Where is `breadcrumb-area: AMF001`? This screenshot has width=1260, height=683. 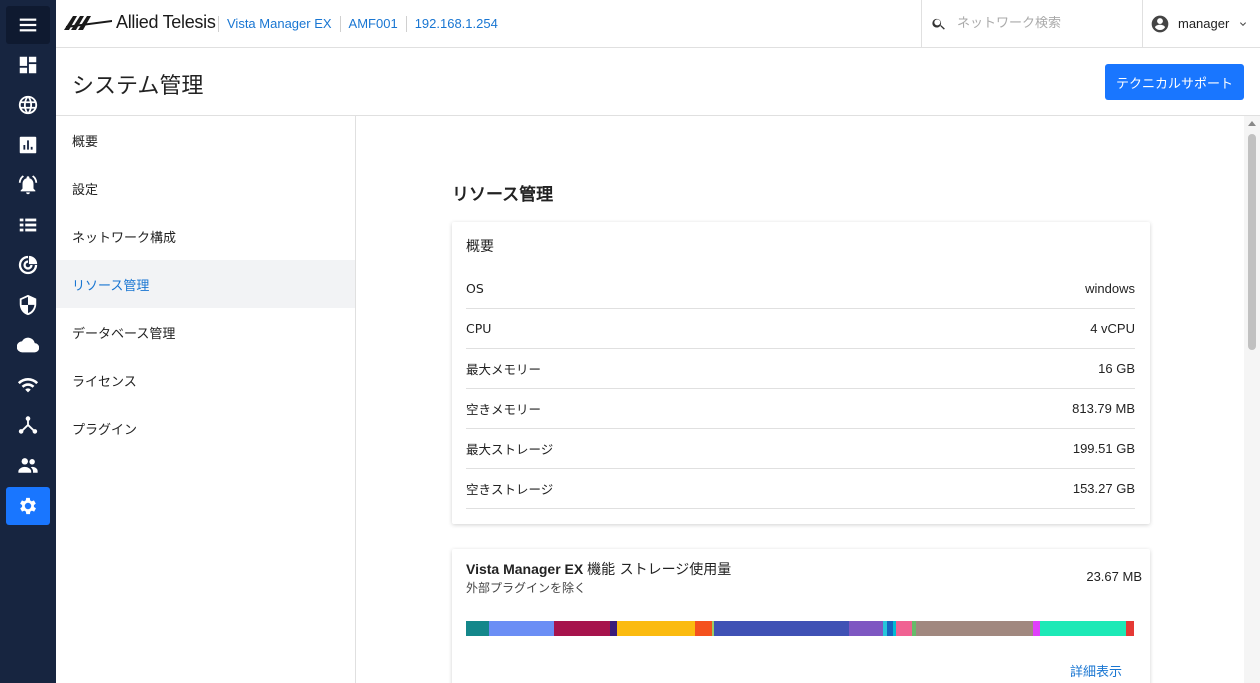
breadcrumb-area: AMF001 is located at coordinates (372, 24).